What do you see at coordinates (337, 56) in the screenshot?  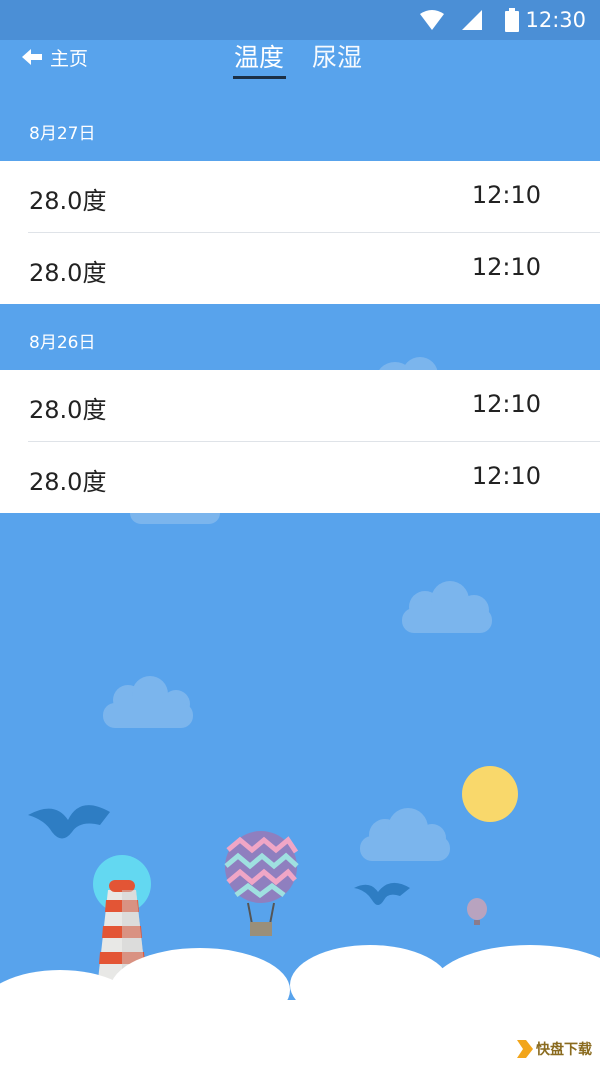 I see `tab-wetness: 尿湿` at bounding box center [337, 56].